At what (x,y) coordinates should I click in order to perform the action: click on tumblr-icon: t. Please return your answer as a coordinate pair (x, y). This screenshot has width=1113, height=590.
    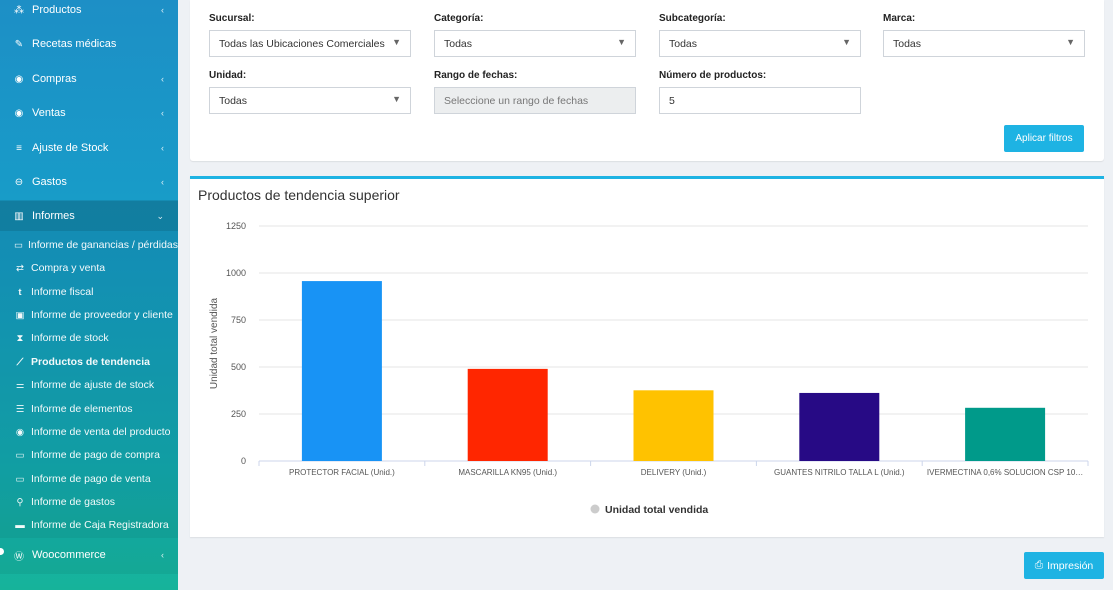
    Looking at the image, I should click on (20, 292).